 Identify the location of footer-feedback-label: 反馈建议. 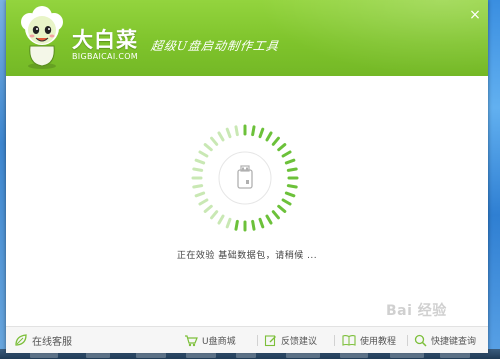
(299, 341).